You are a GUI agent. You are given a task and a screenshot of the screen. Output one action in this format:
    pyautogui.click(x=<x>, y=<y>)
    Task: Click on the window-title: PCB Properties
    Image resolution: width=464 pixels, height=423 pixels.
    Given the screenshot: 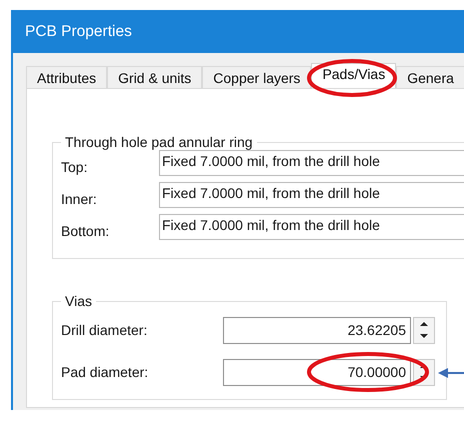 What is the action you would take?
    pyautogui.click(x=78, y=31)
    